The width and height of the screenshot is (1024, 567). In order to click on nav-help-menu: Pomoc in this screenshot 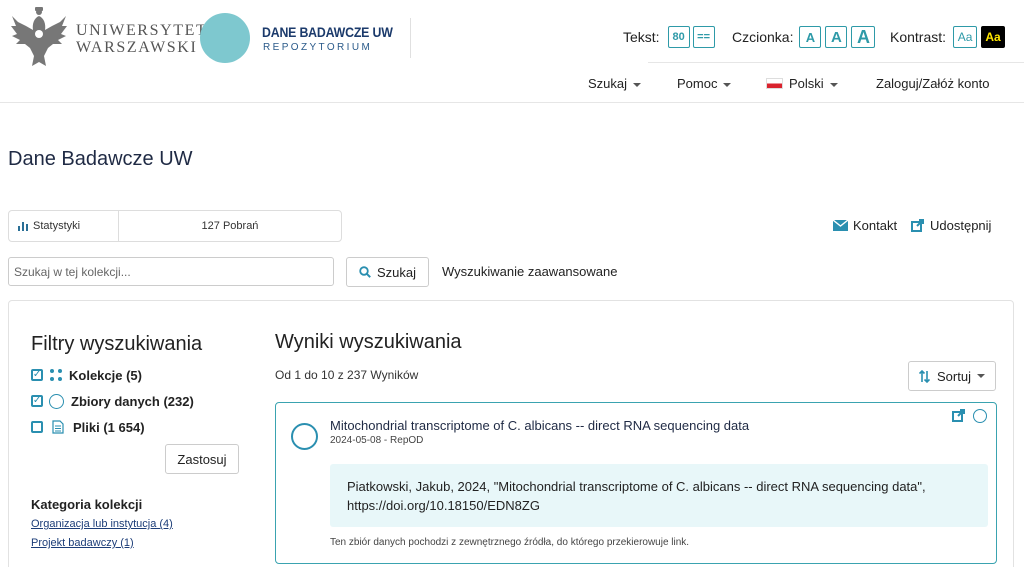, I will do `click(704, 83)`.